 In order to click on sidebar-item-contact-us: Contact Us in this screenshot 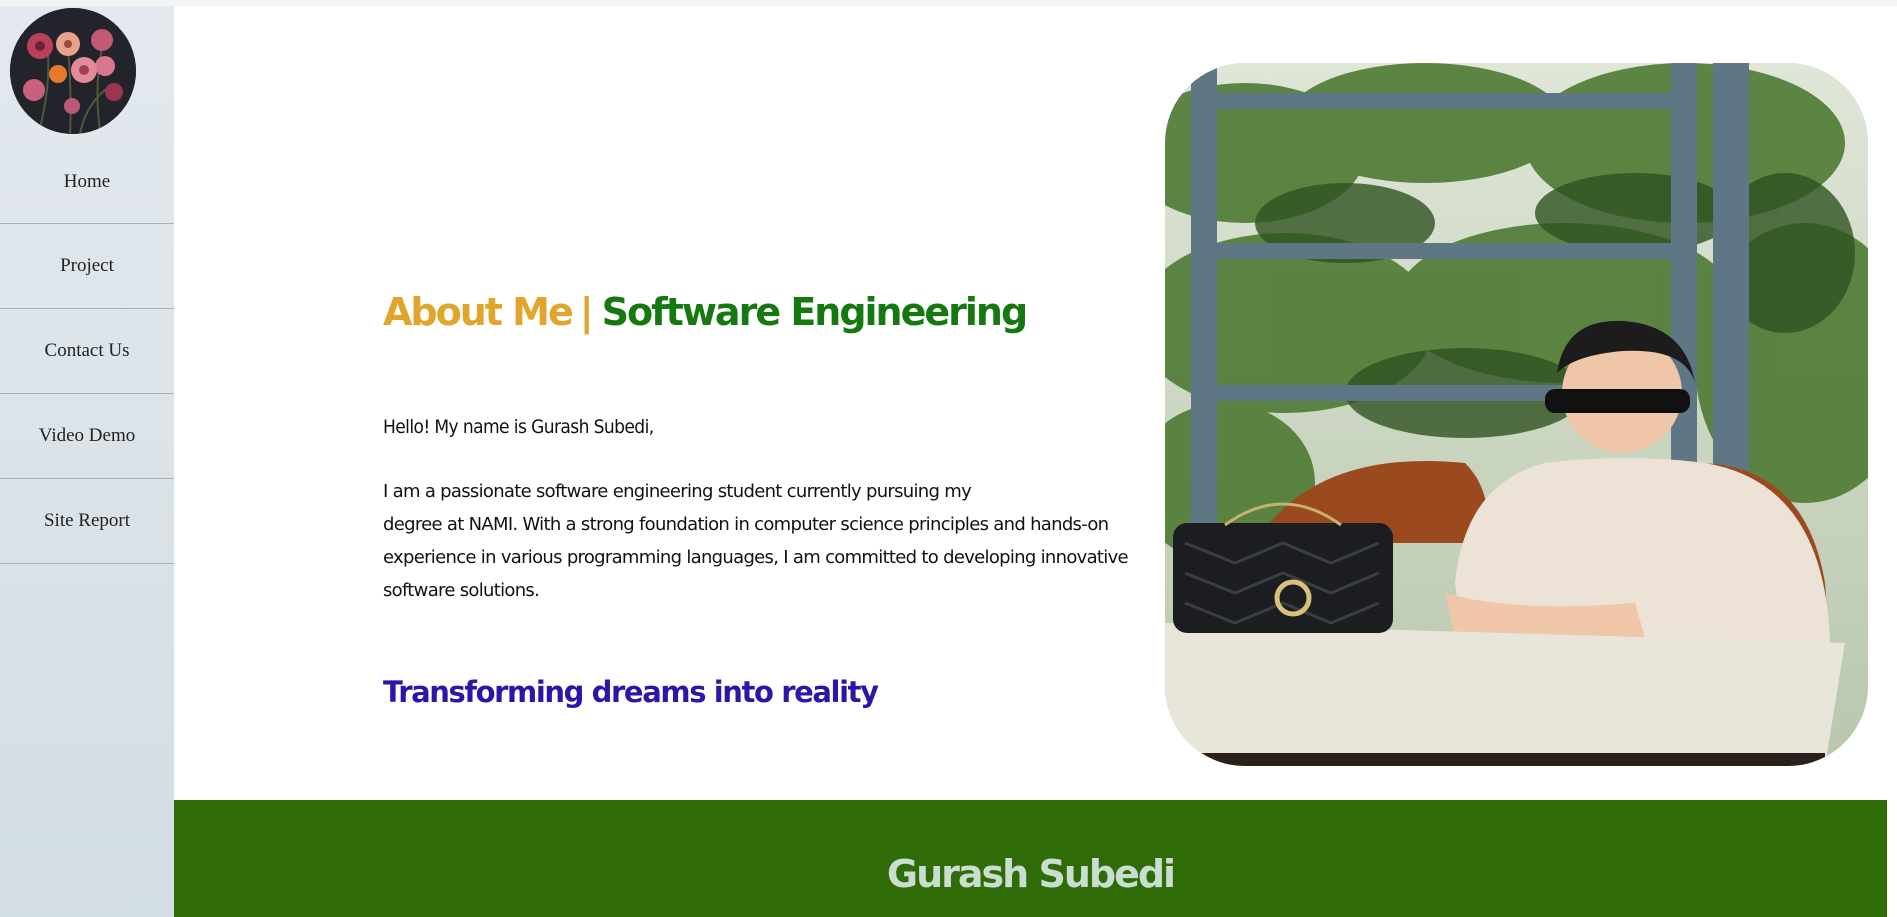, I will do `click(87, 351)`.